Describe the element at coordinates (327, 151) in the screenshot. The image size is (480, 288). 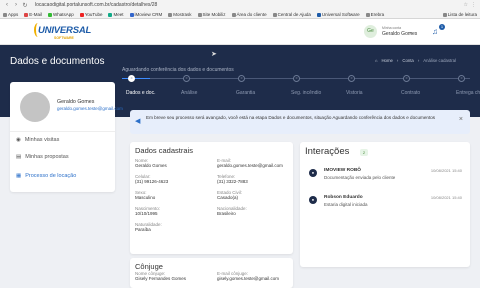
I see `card-title: Interações` at that location.